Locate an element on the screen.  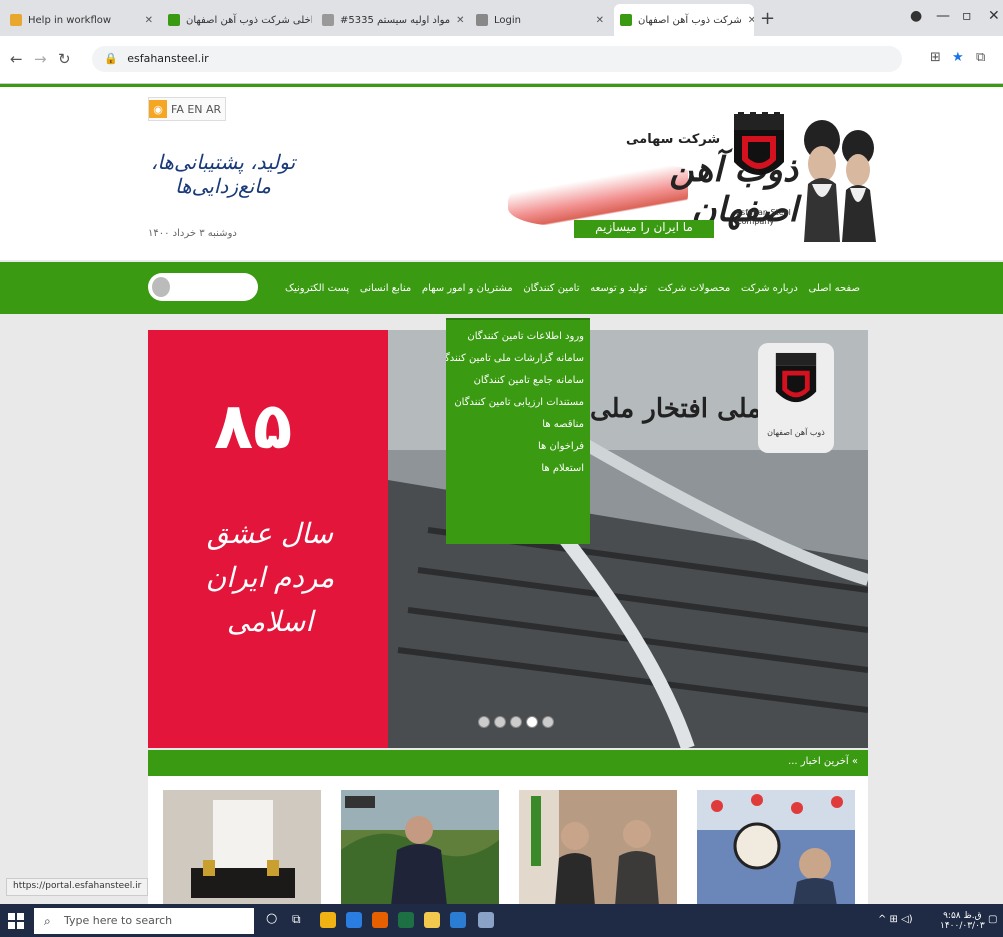
forward-arrow-icon: → is located at coordinates (40, 59).